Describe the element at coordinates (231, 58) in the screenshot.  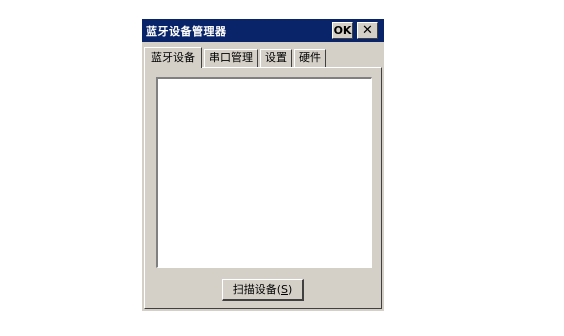
I see `tab-serial-port-management: 串口管理` at that location.